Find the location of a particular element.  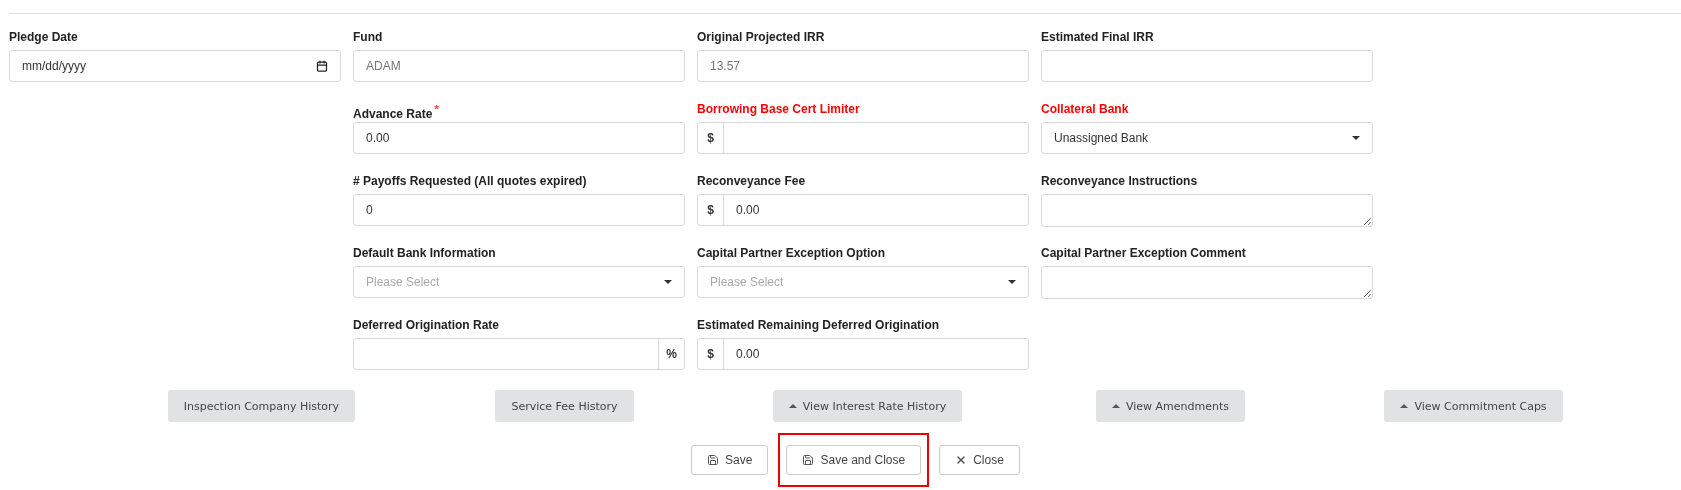

field-label: Advance Rate is located at coordinates (393, 114).